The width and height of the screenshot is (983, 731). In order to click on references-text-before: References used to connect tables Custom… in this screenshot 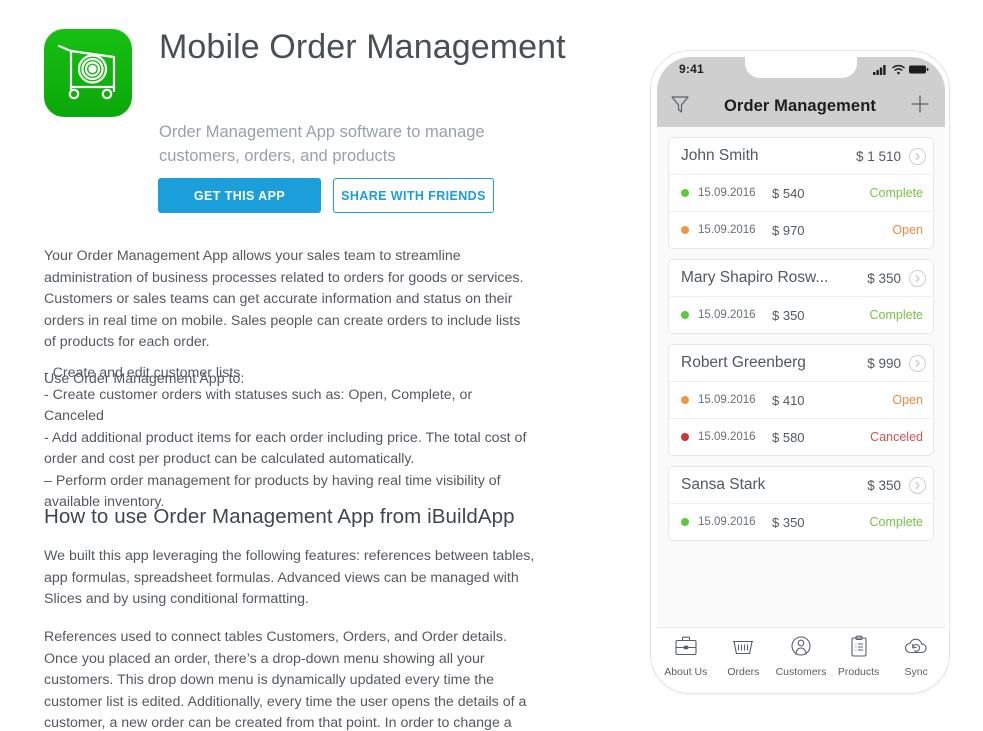, I will do `click(285, 680)`.